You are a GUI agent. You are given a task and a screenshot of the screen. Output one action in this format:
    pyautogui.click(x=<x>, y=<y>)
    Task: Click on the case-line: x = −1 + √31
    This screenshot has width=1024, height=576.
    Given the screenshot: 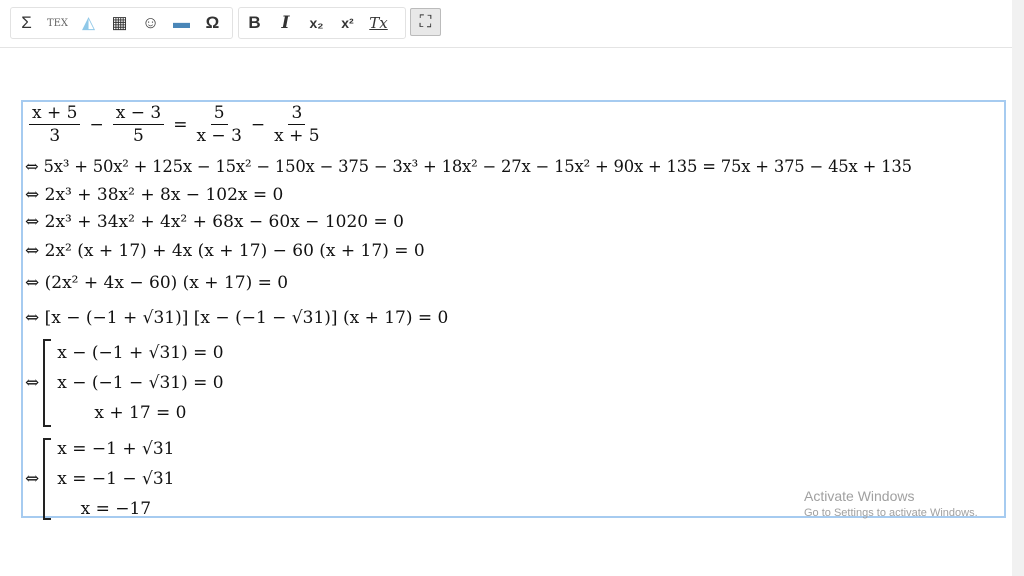 What is the action you would take?
    pyautogui.click(x=116, y=449)
    